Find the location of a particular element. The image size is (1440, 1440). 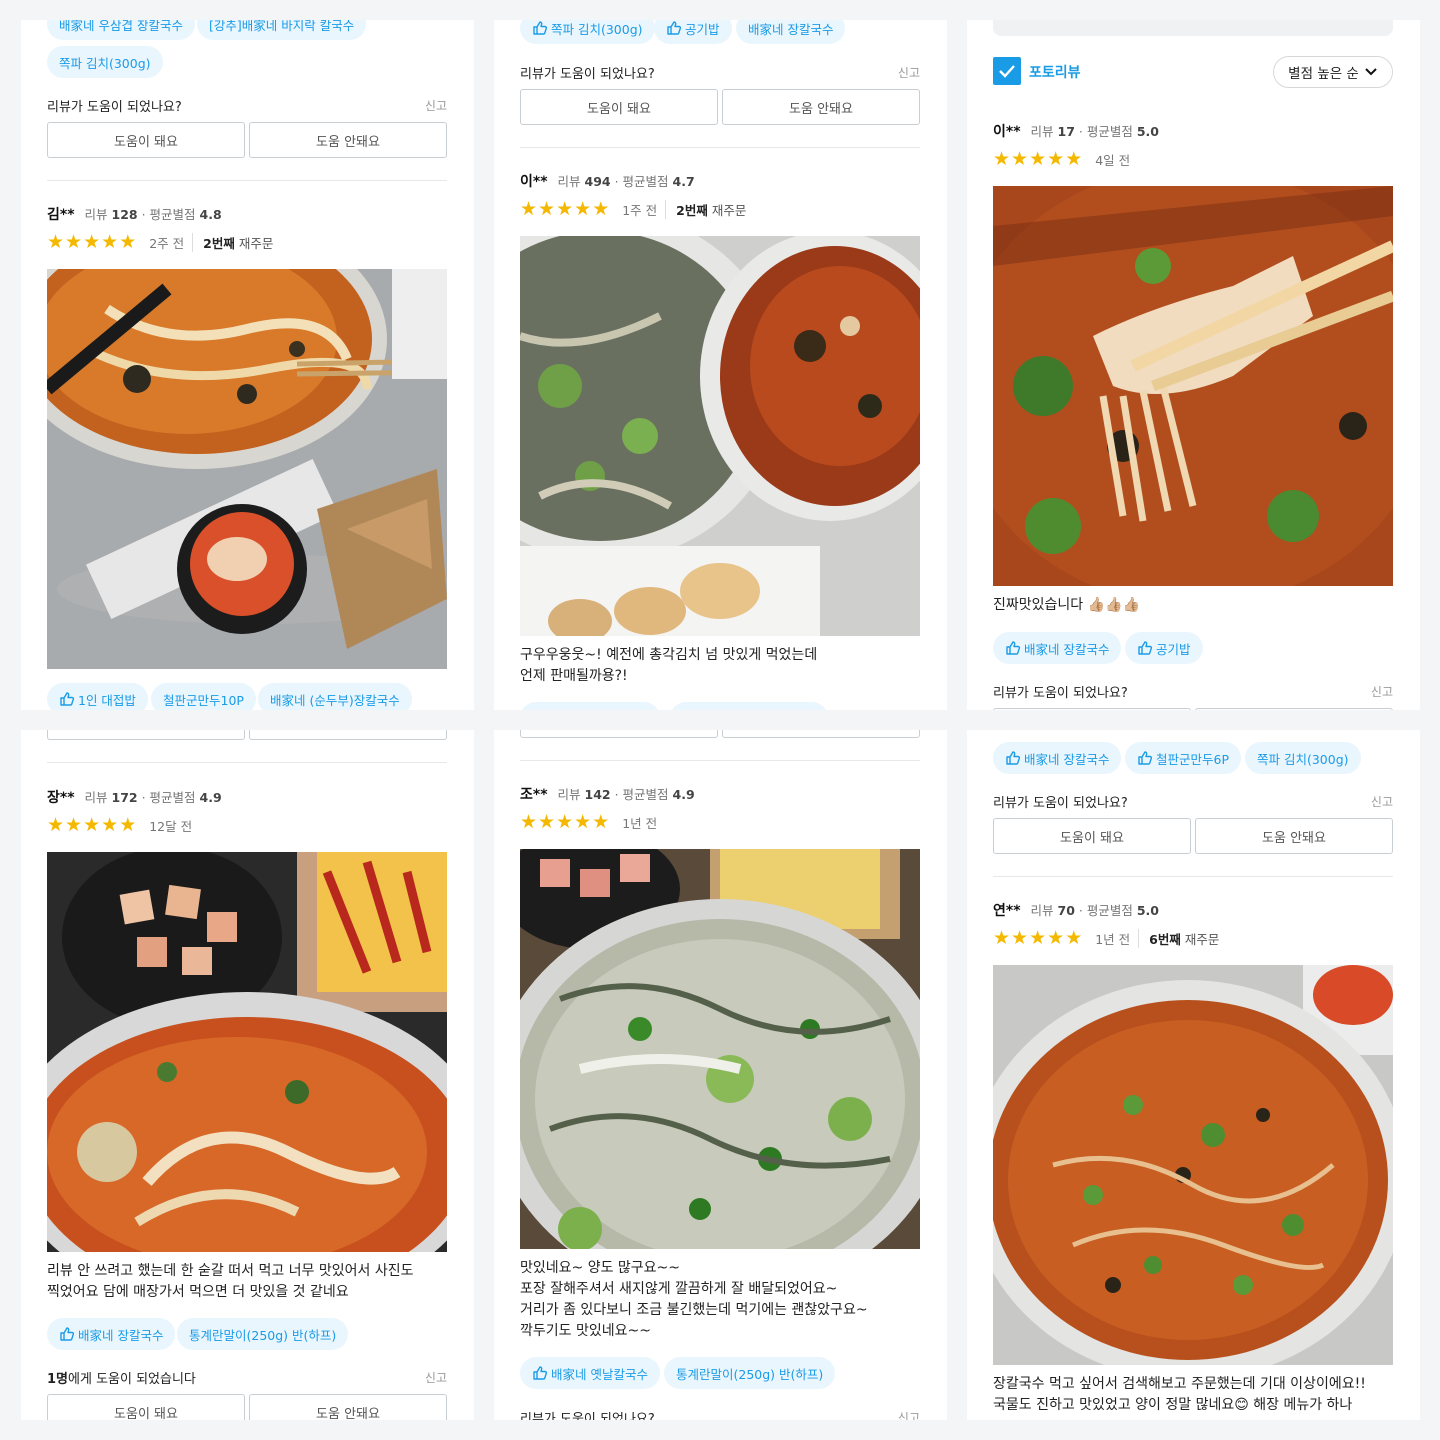

help-question: 리뷰가 도움이 되었나요? is located at coordinates (1060, 803).